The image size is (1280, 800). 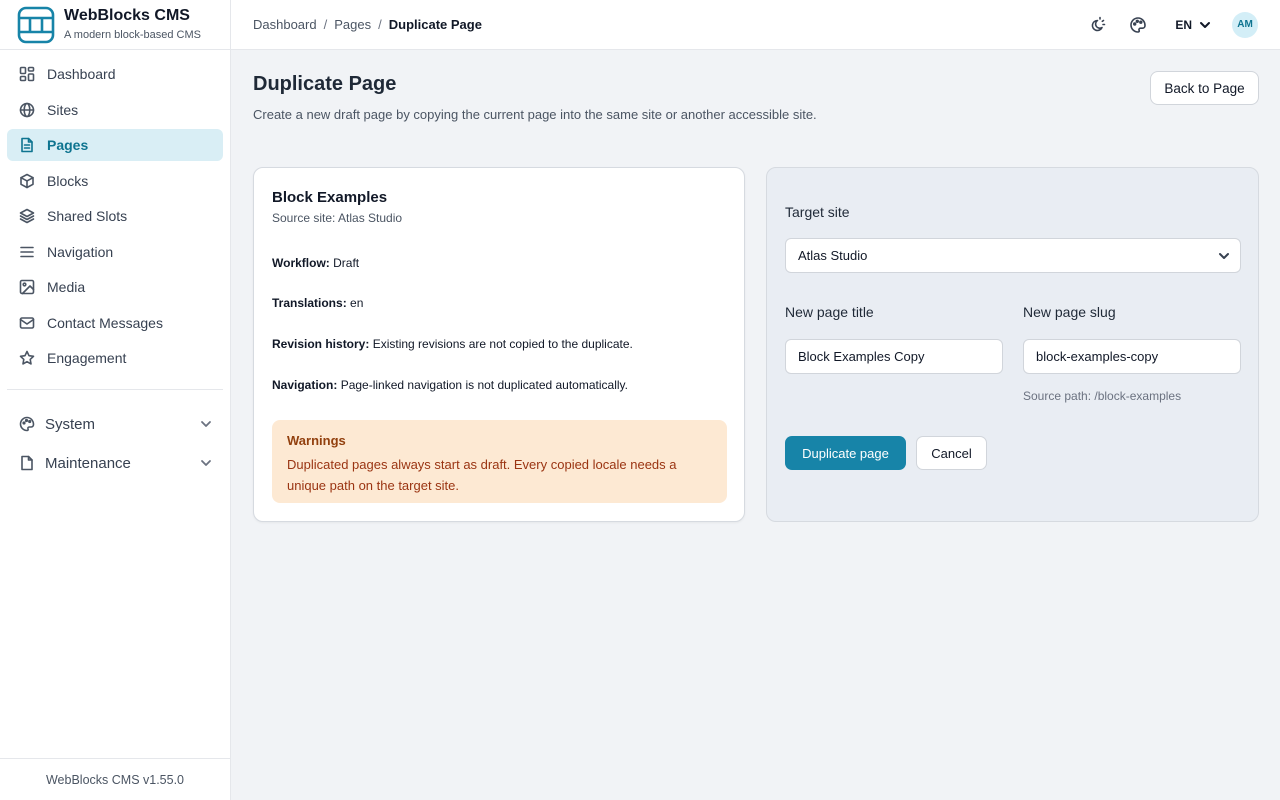 I want to click on meta-label: Navigation:, so click(x=305, y=385).